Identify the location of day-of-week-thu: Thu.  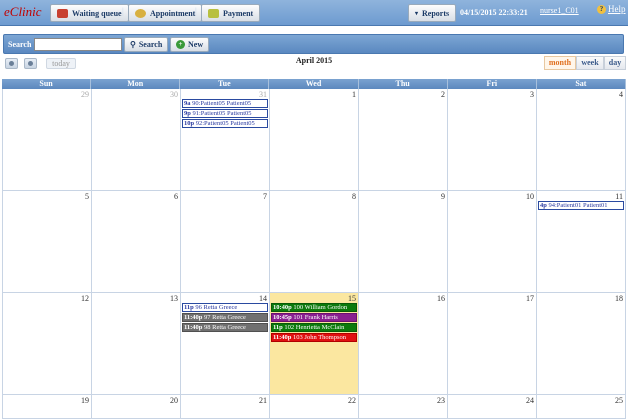
(403, 84).